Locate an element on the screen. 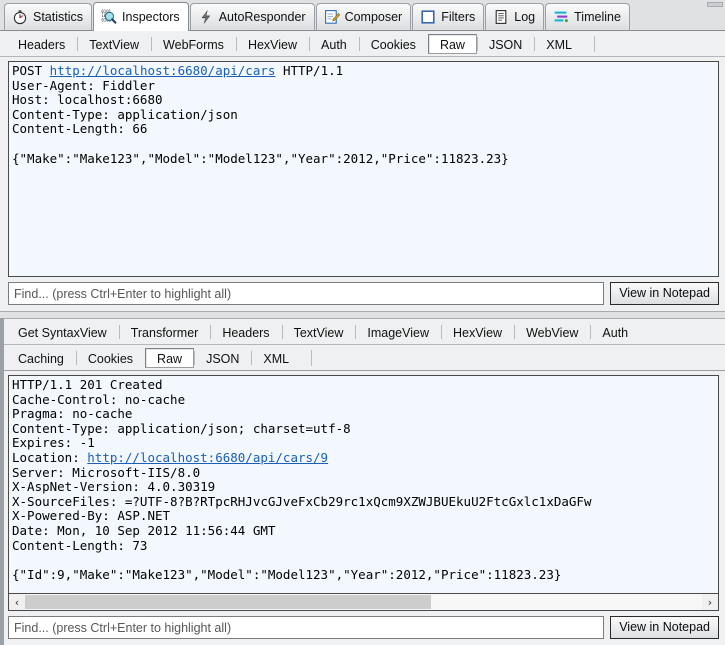  tab-label: ImageView is located at coordinates (398, 332).